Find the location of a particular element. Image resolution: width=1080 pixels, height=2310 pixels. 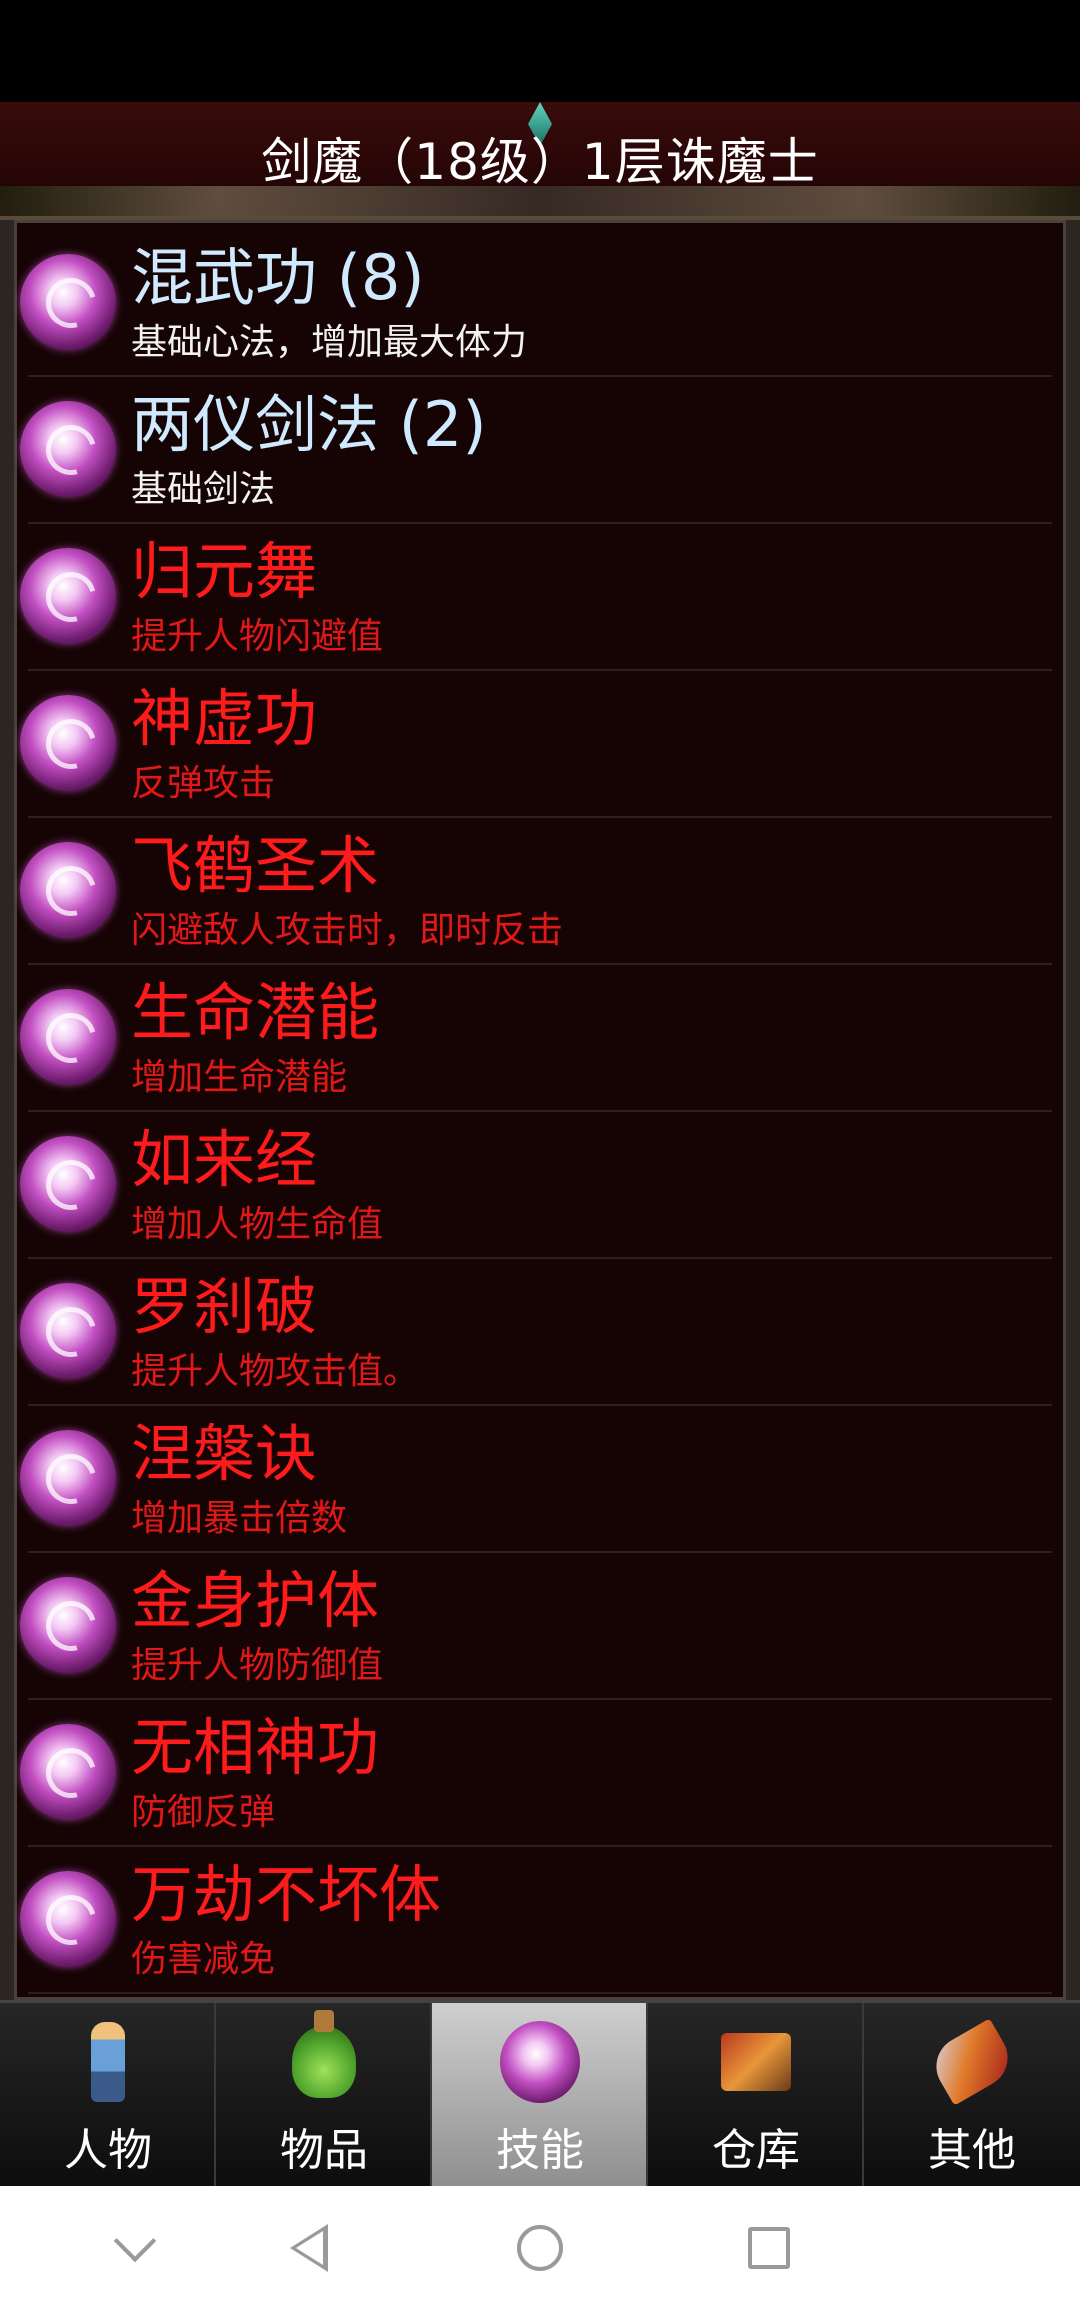

system-navigation-bar is located at coordinates (540, 2248).